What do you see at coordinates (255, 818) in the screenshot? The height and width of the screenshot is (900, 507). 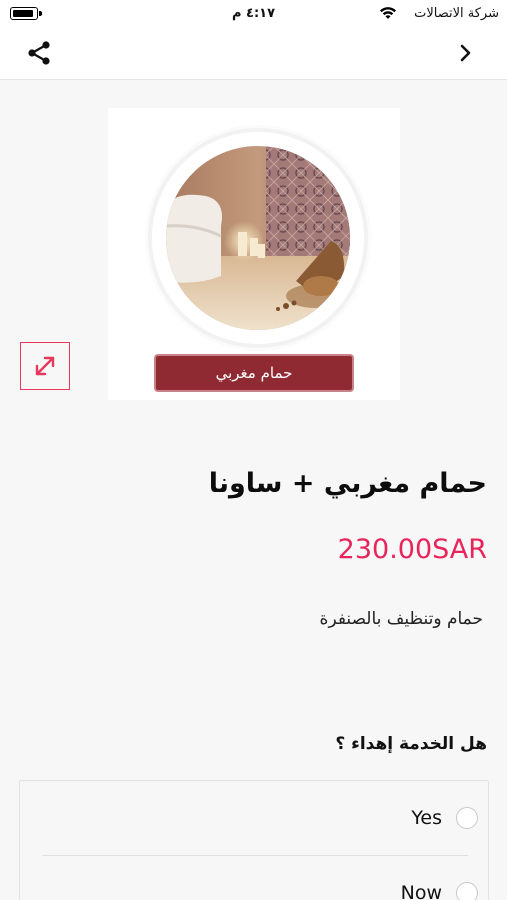 I see `gift-option-yes: Yes` at bounding box center [255, 818].